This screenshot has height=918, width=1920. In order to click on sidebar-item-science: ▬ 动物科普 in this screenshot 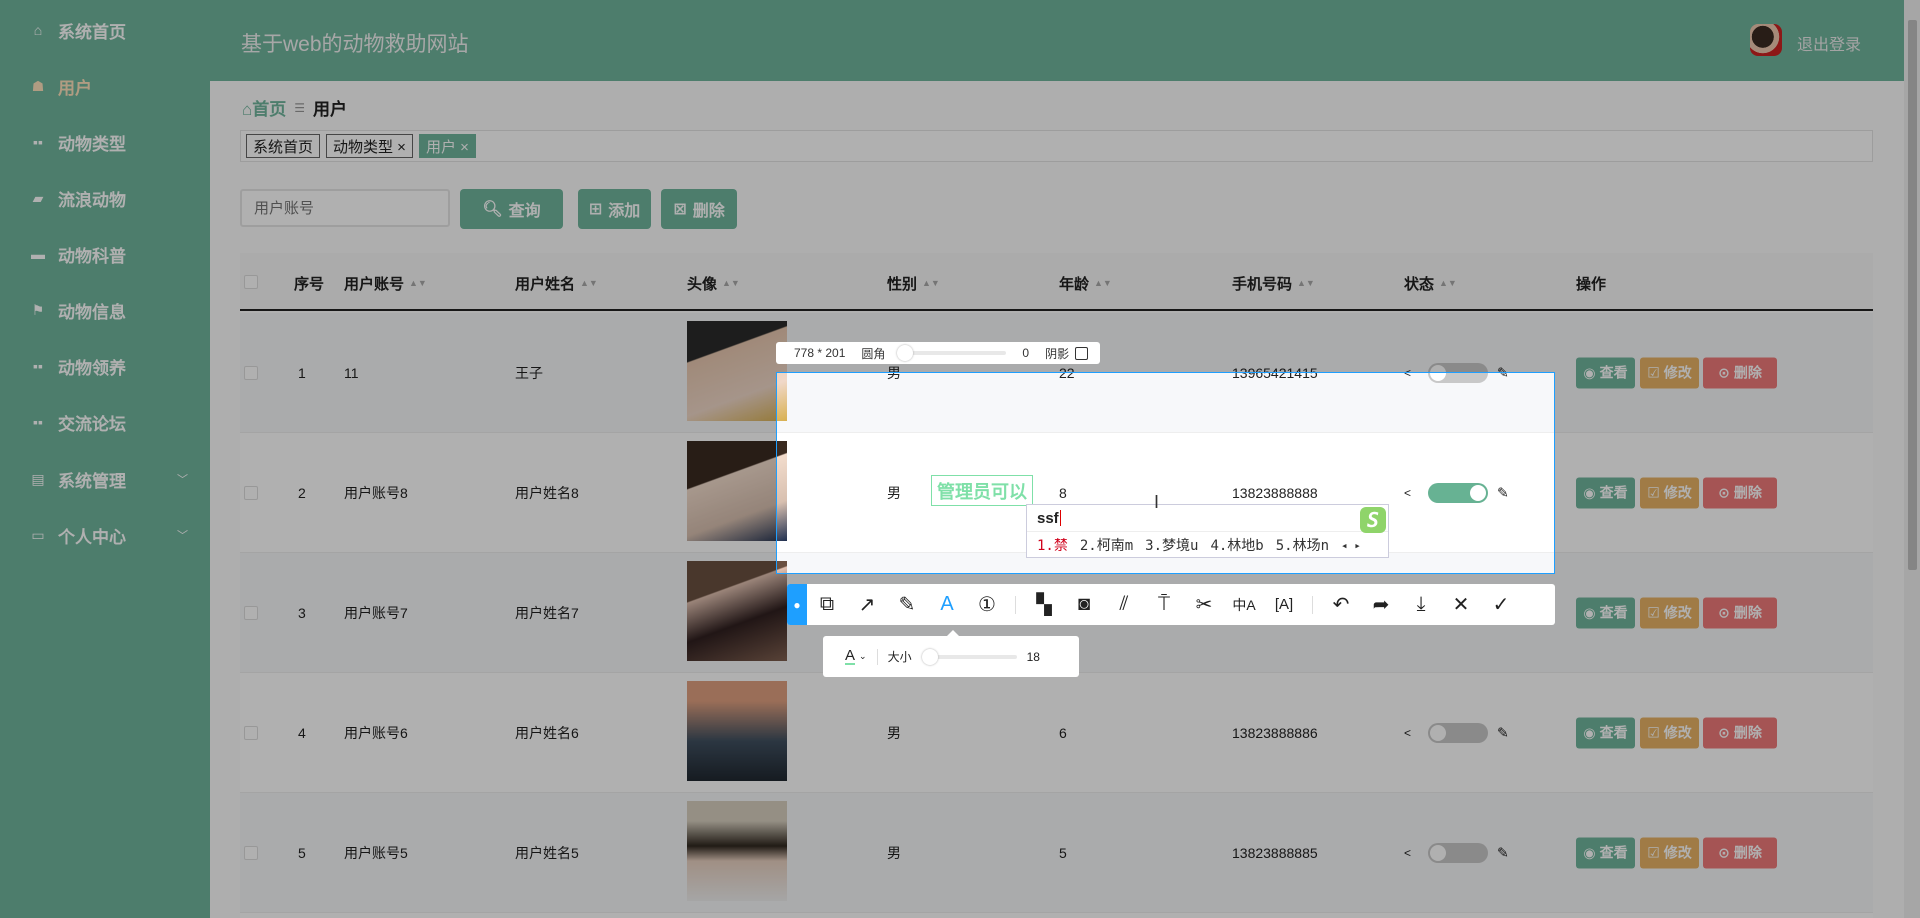, I will do `click(115, 254)`.